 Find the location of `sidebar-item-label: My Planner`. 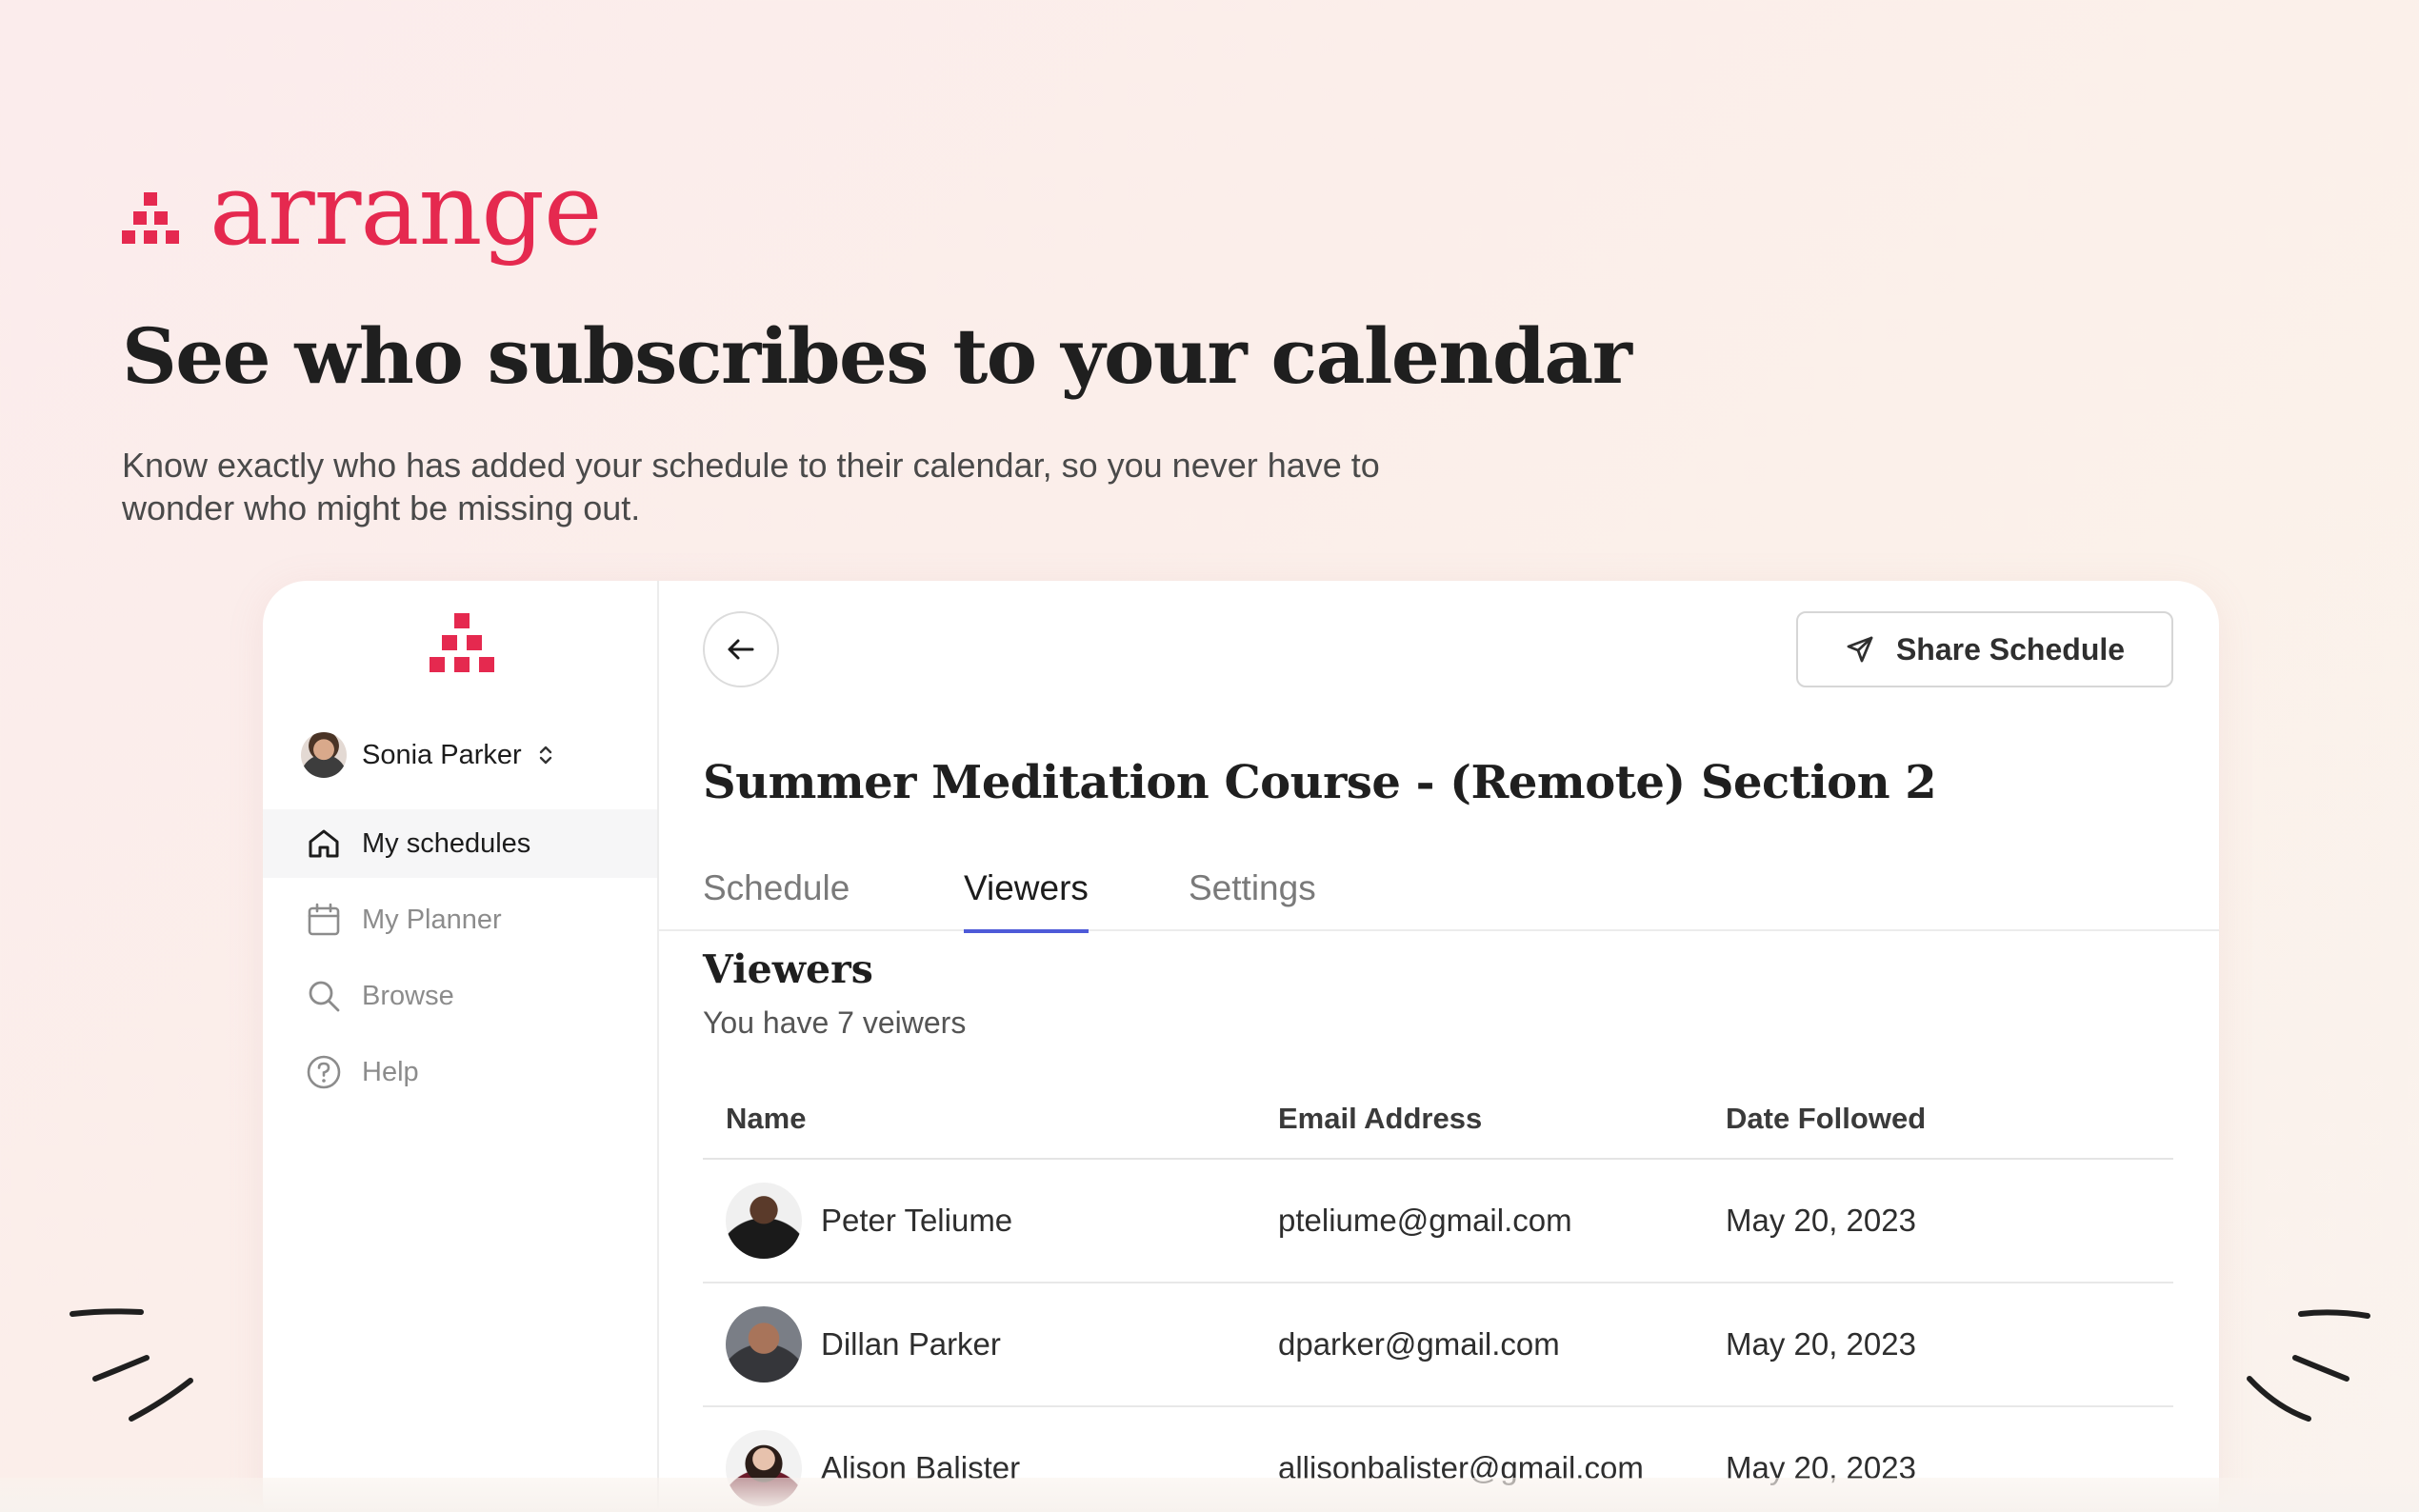

sidebar-item-label: My Planner is located at coordinates (432, 919).